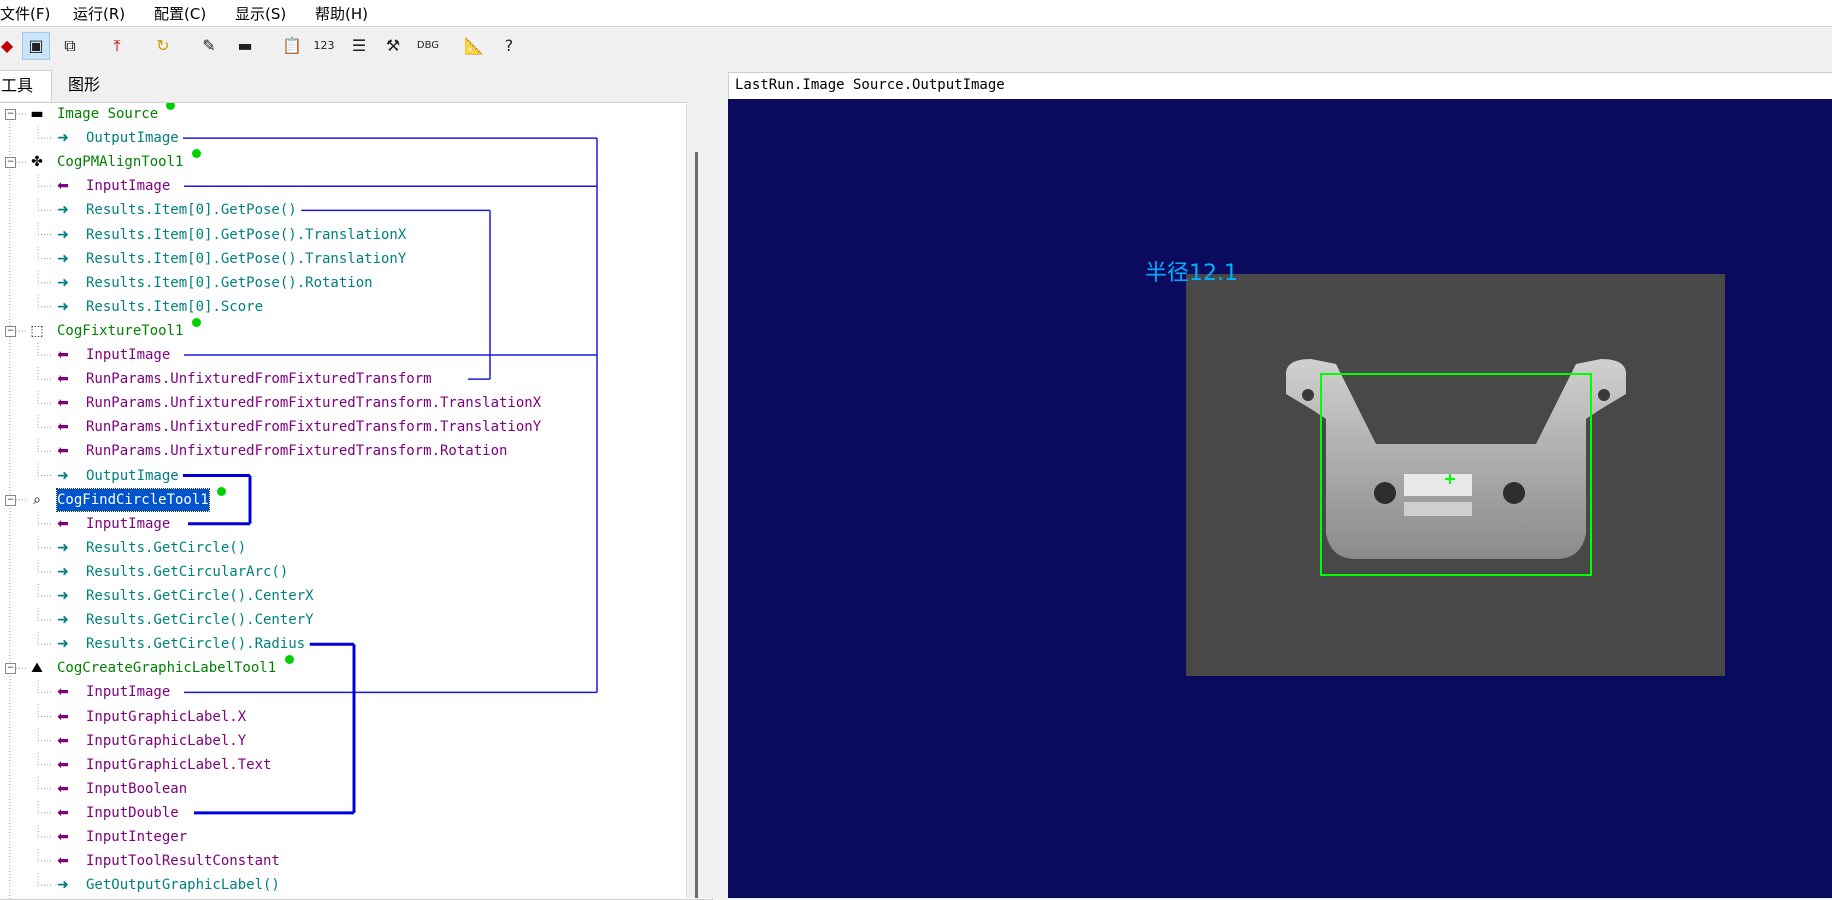  What do you see at coordinates (246, 259) in the screenshot?
I see `tree-output-node: Results.Item[0].GetPose().TranslationY` at bounding box center [246, 259].